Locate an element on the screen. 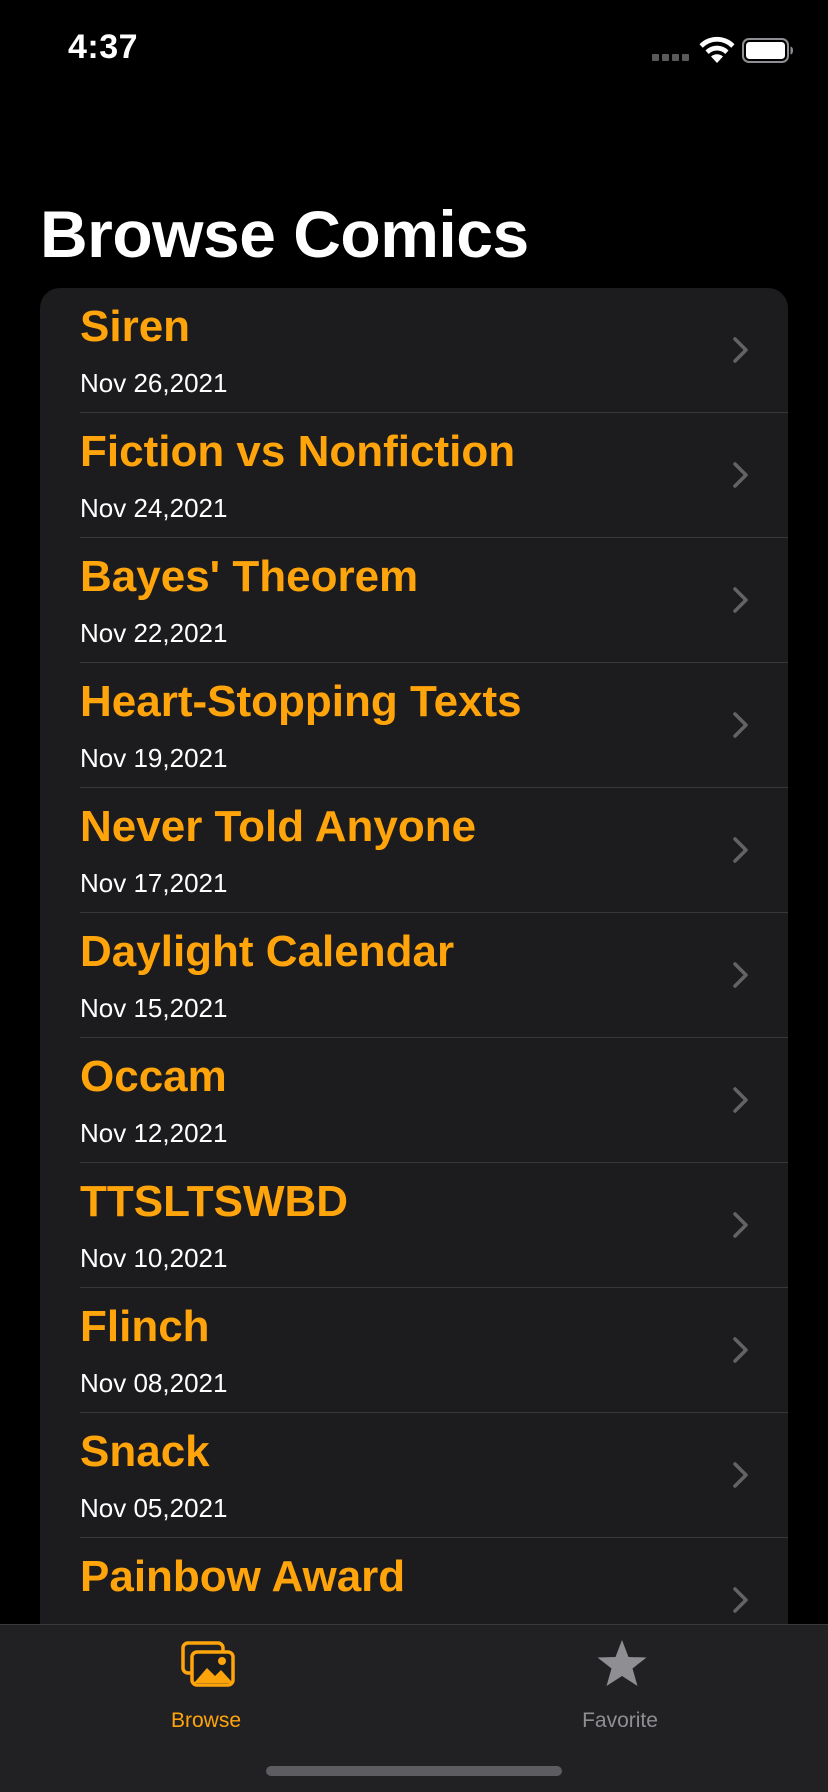  comic-date: Nov 24,2021 is located at coordinates (154, 508).